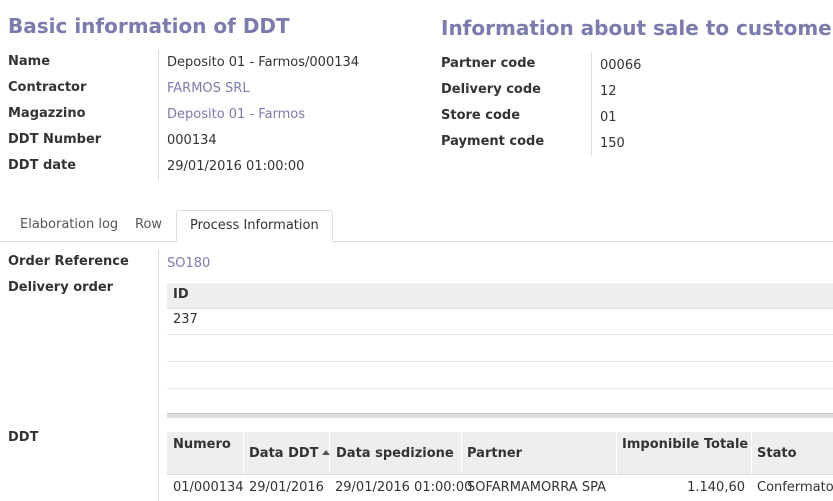  What do you see at coordinates (149, 26) in the screenshot?
I see `basic-info-title: Basic information of DDT` at bounding box center [149, 26].